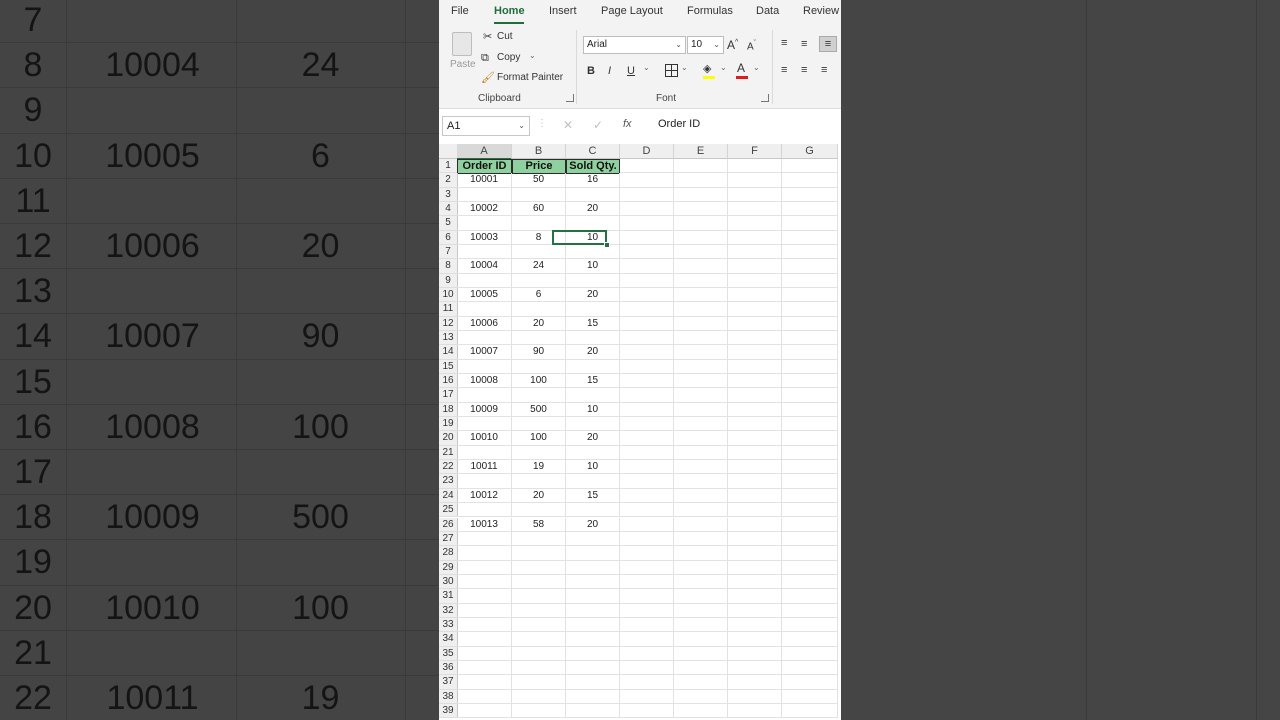 This screenshot has height=720, width=1280. Describe the element at coordinates (539, 180) in the screenshot. I see `cell: 50` at that location.